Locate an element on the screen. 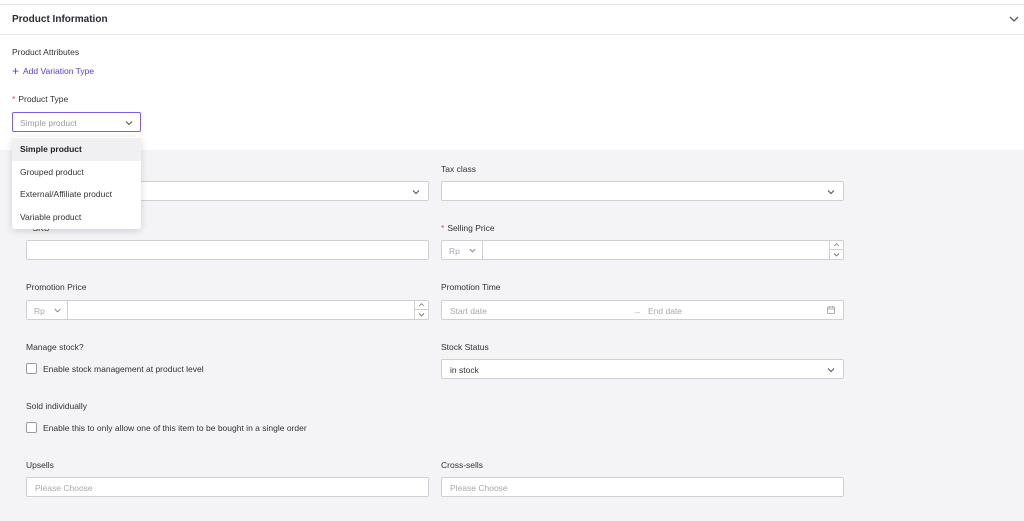  sold-individually-label: Sold individually is located at coordinates (56, 406).